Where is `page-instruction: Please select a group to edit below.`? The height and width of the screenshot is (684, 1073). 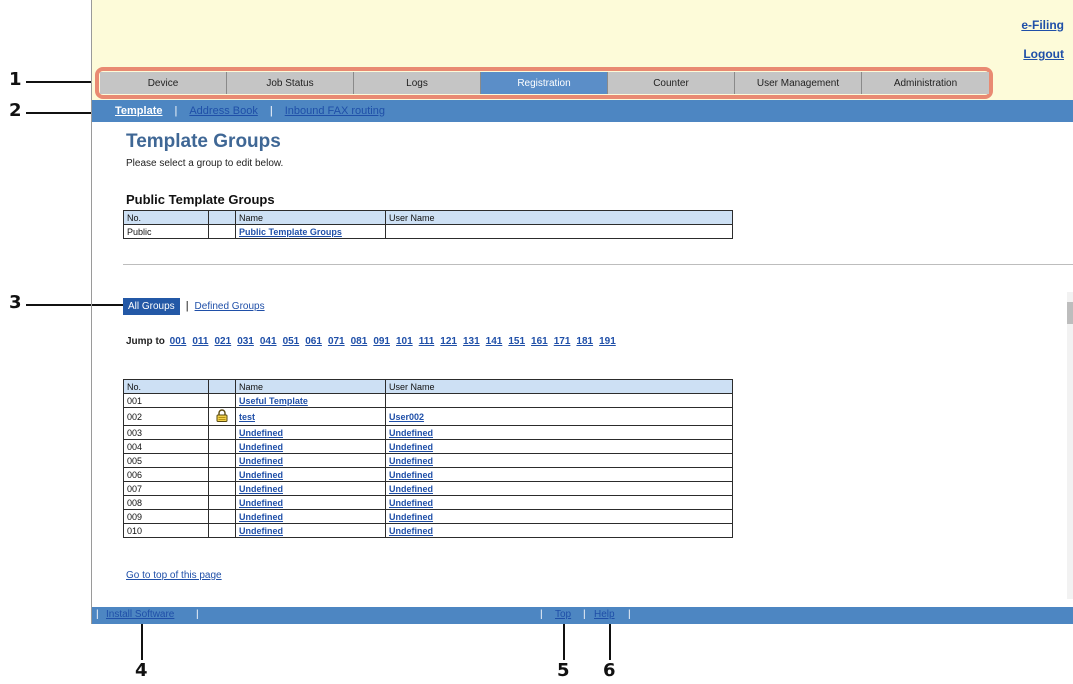 page-instruction: Please select a group to edit below. is located at coordinates (205, 163).